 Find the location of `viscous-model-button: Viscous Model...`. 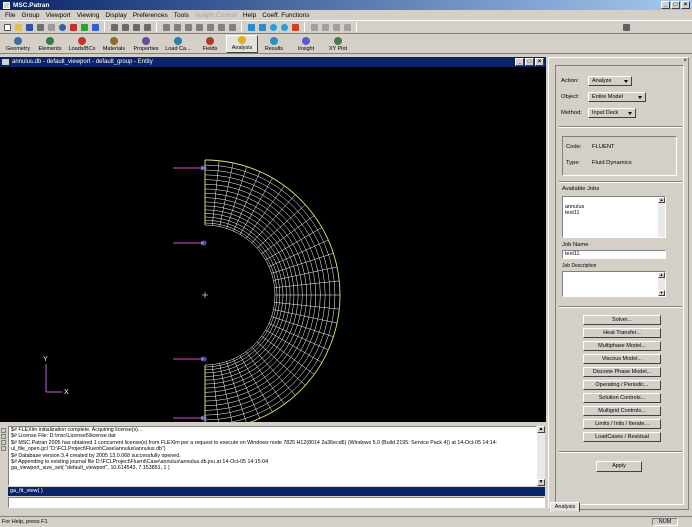

viscous-model-button: Viscous Model... is located at coordinates (622, 359).